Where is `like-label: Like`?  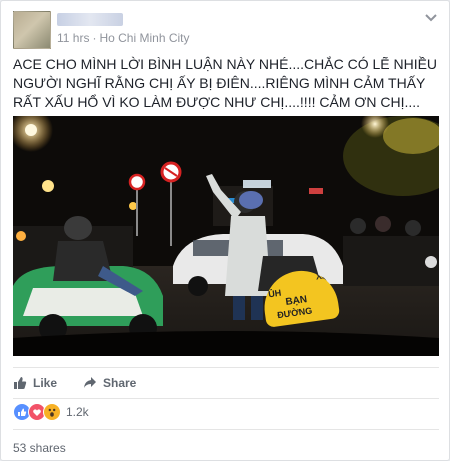
like-label: Like is located at coordinates (45, 383).